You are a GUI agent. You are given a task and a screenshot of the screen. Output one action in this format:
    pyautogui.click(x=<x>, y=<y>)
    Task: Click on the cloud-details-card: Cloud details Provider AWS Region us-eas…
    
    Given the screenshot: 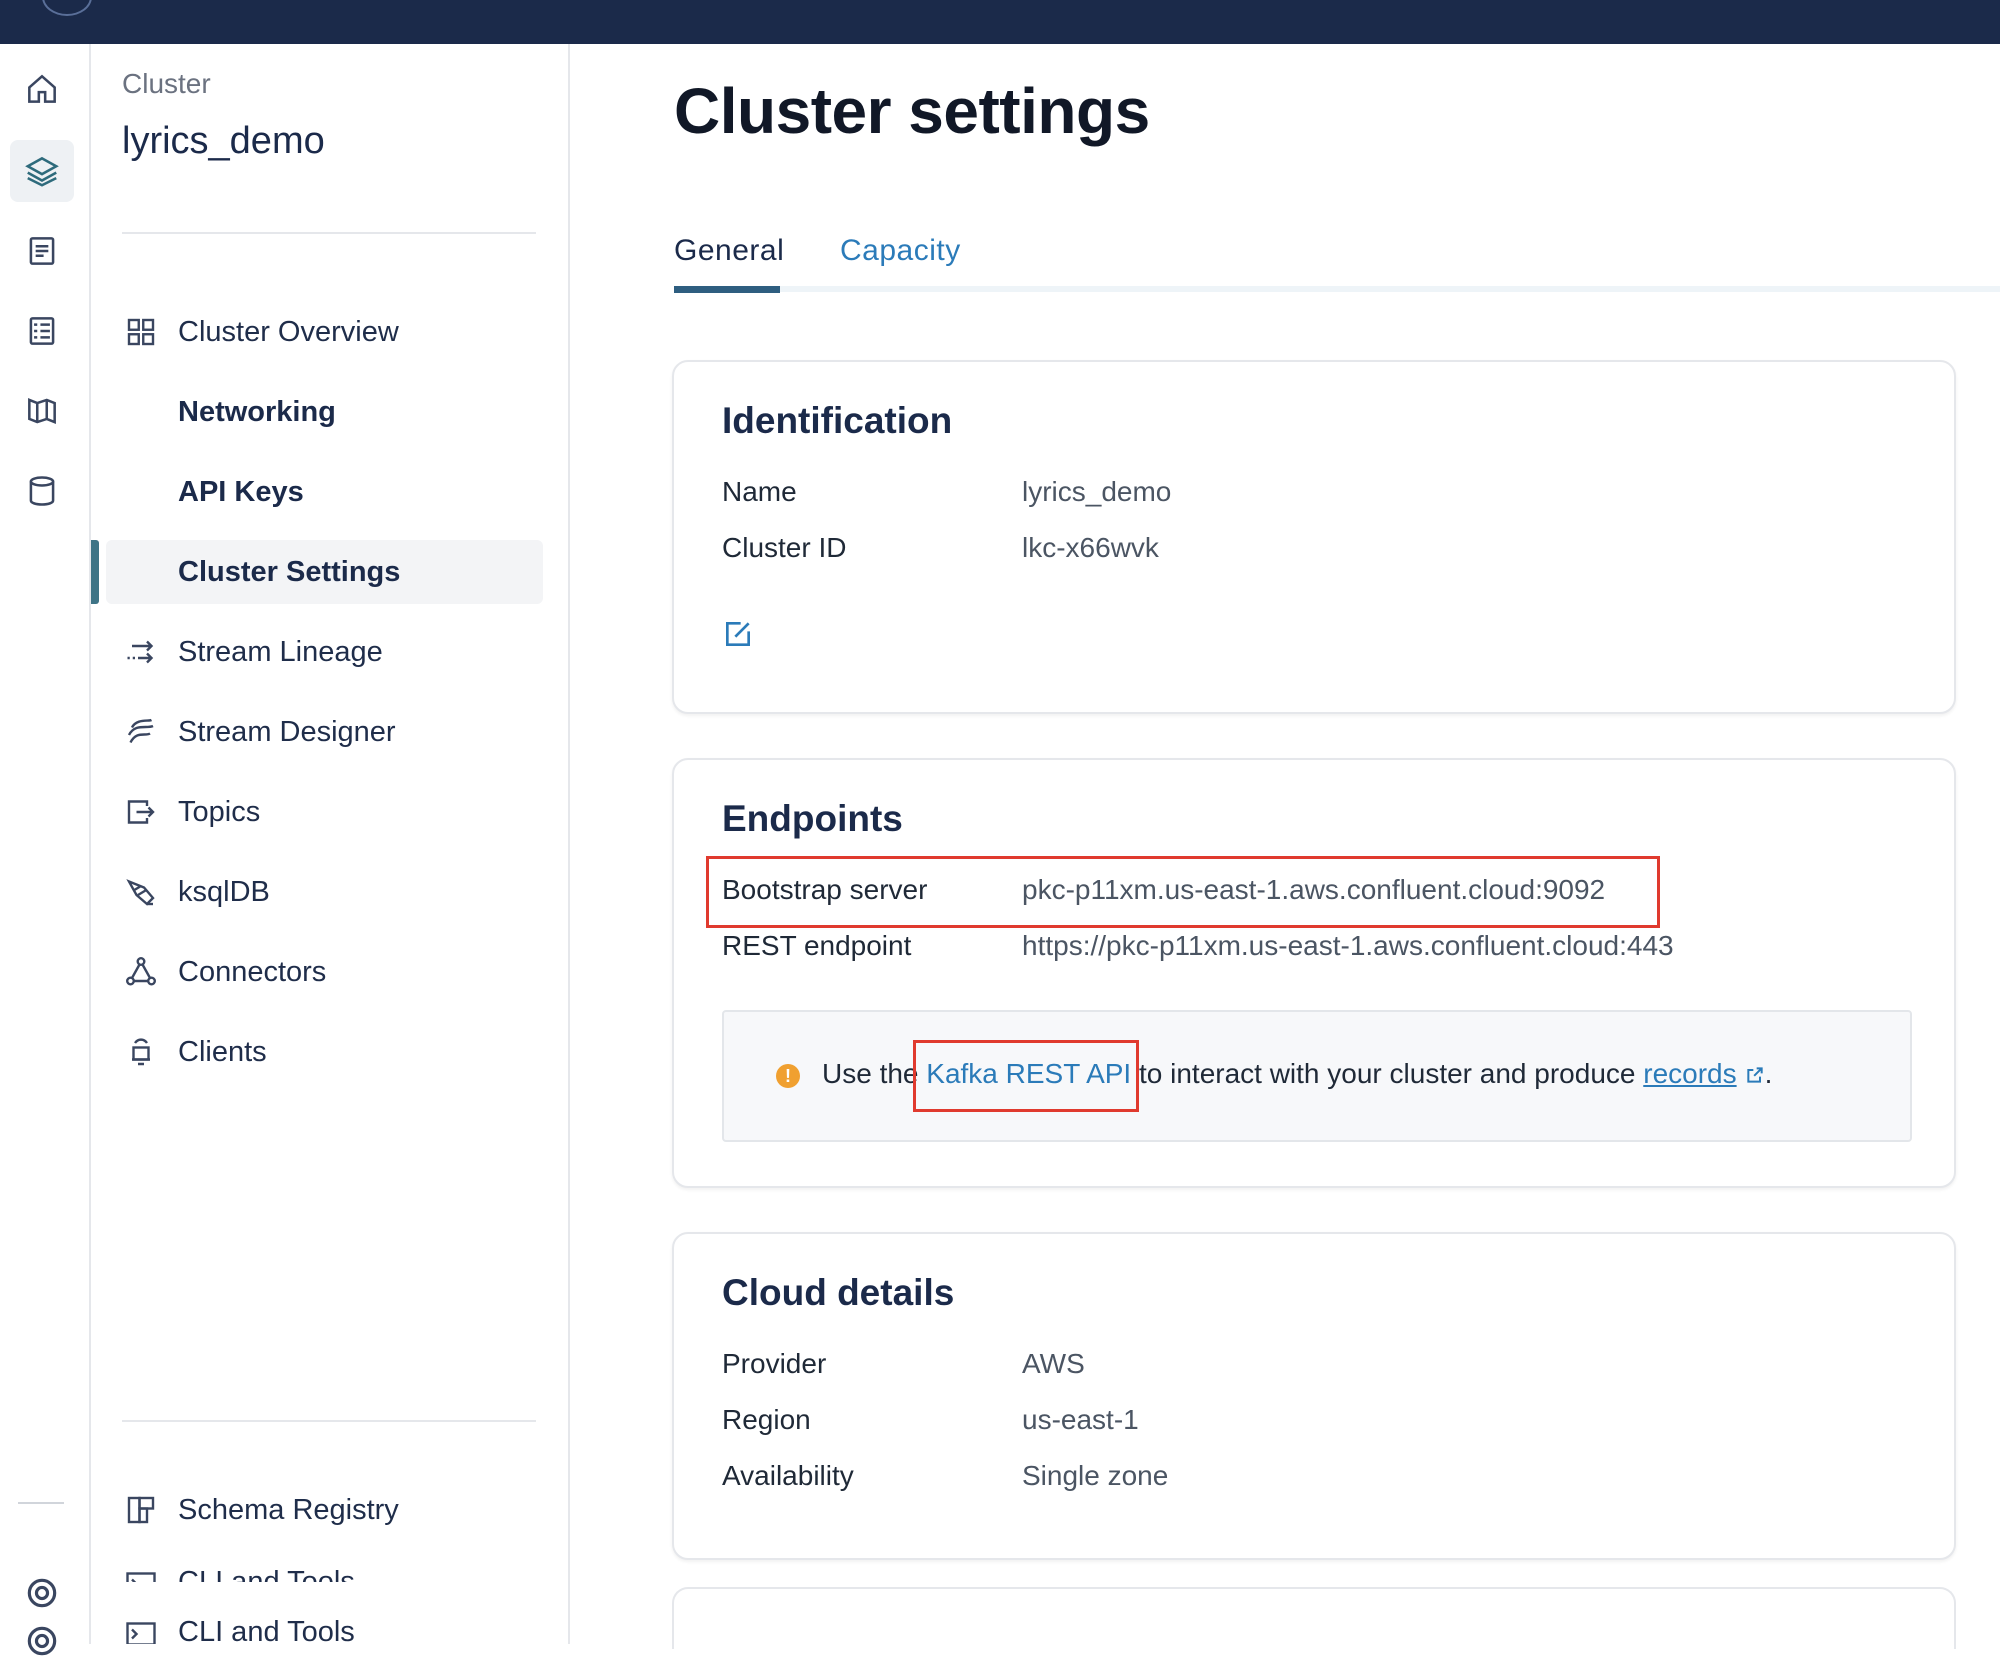 What is the action you would take?
    pyautogui.click(x=1314, y=1396)
    